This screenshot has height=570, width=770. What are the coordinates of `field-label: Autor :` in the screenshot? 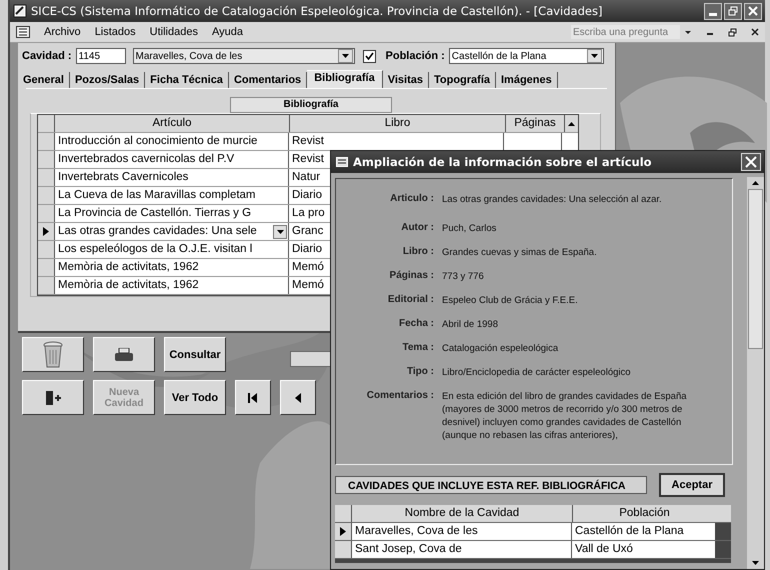 It's located at (417, 228).